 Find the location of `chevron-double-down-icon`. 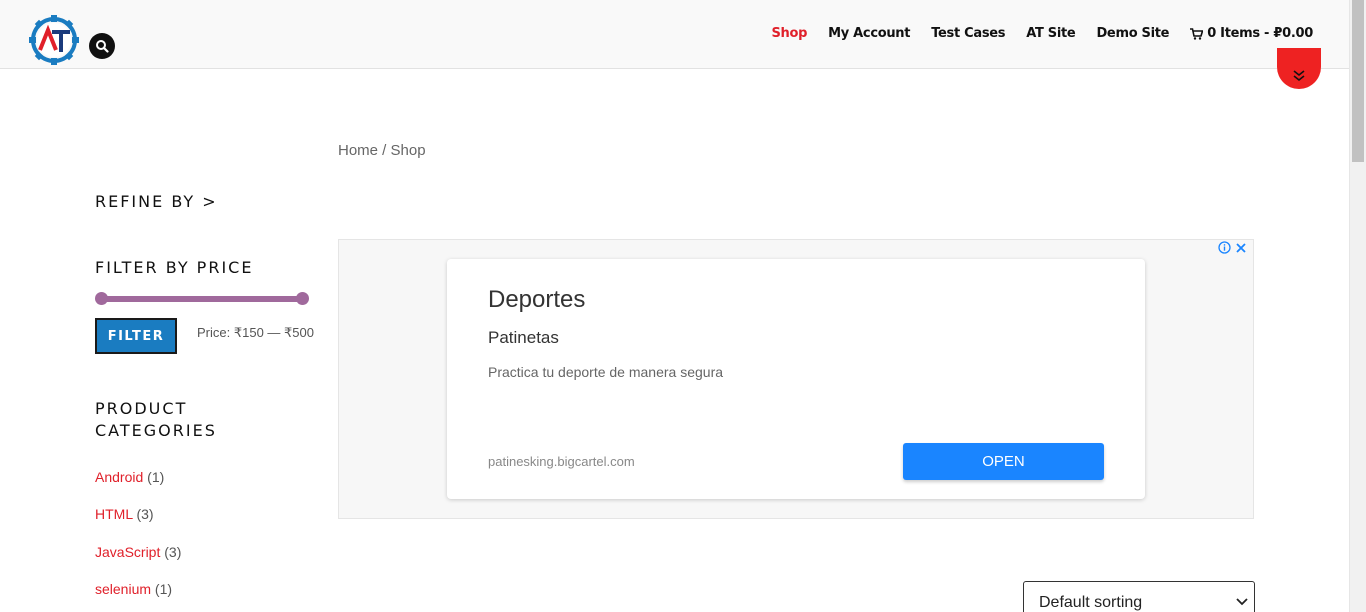

chevron-double-down-icon is located at coordinates (1299, 76).